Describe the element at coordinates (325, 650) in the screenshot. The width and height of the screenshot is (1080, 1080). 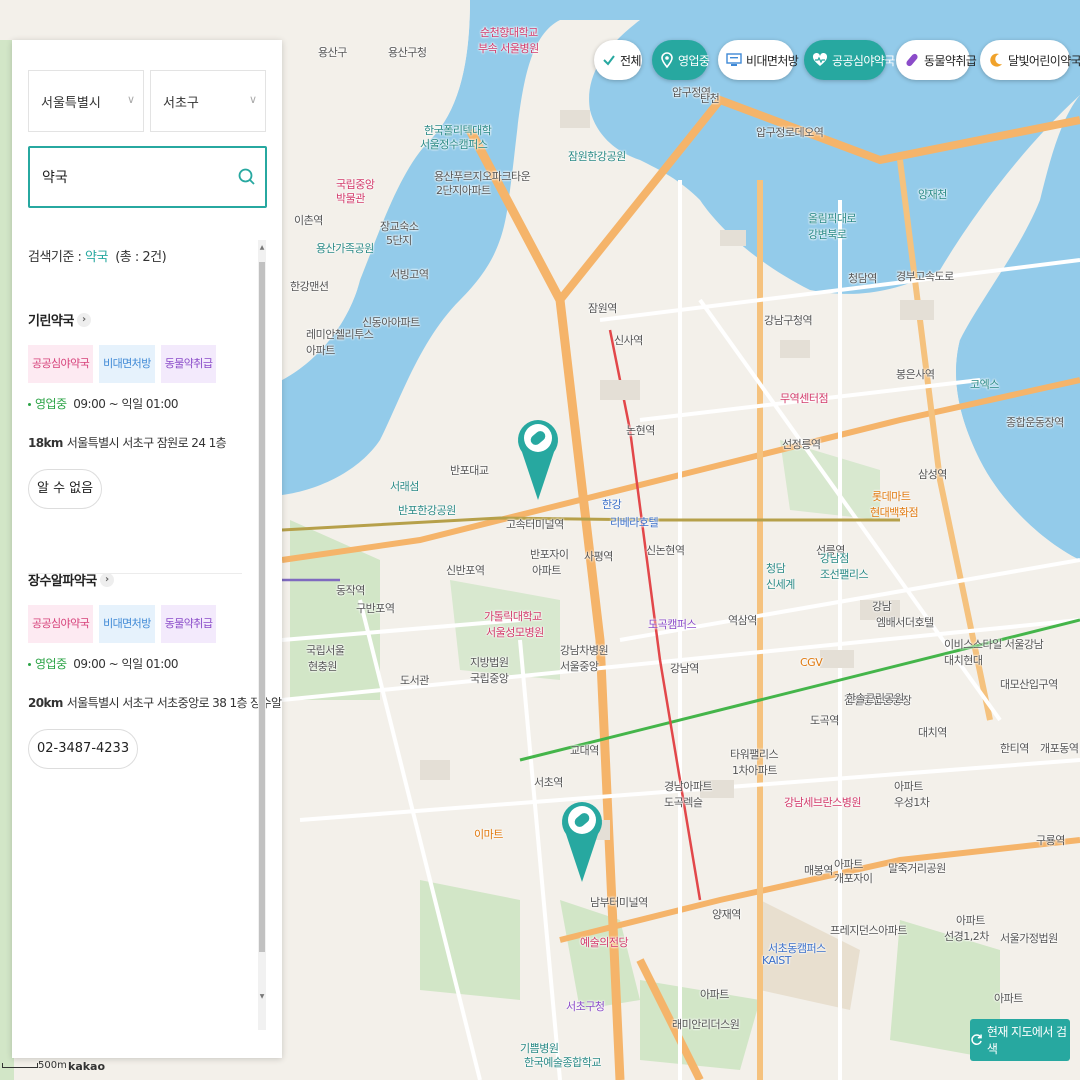
I see `map-place-label: 국립서울` at that location.